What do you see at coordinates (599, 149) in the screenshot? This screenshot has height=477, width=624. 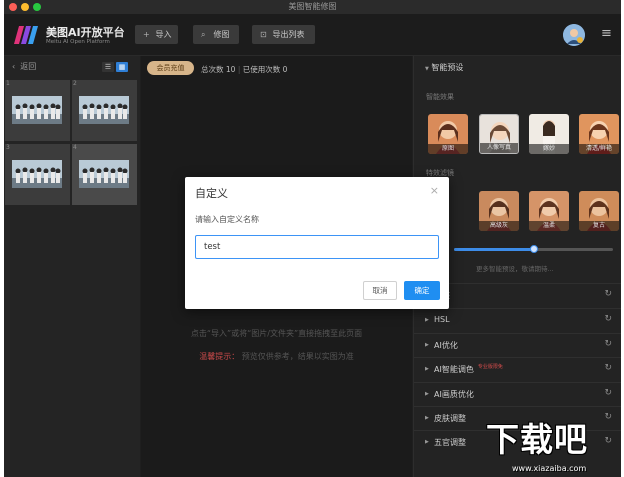 I see `effect-label: 清透/鲜艳` at bounding box center [599, 149].